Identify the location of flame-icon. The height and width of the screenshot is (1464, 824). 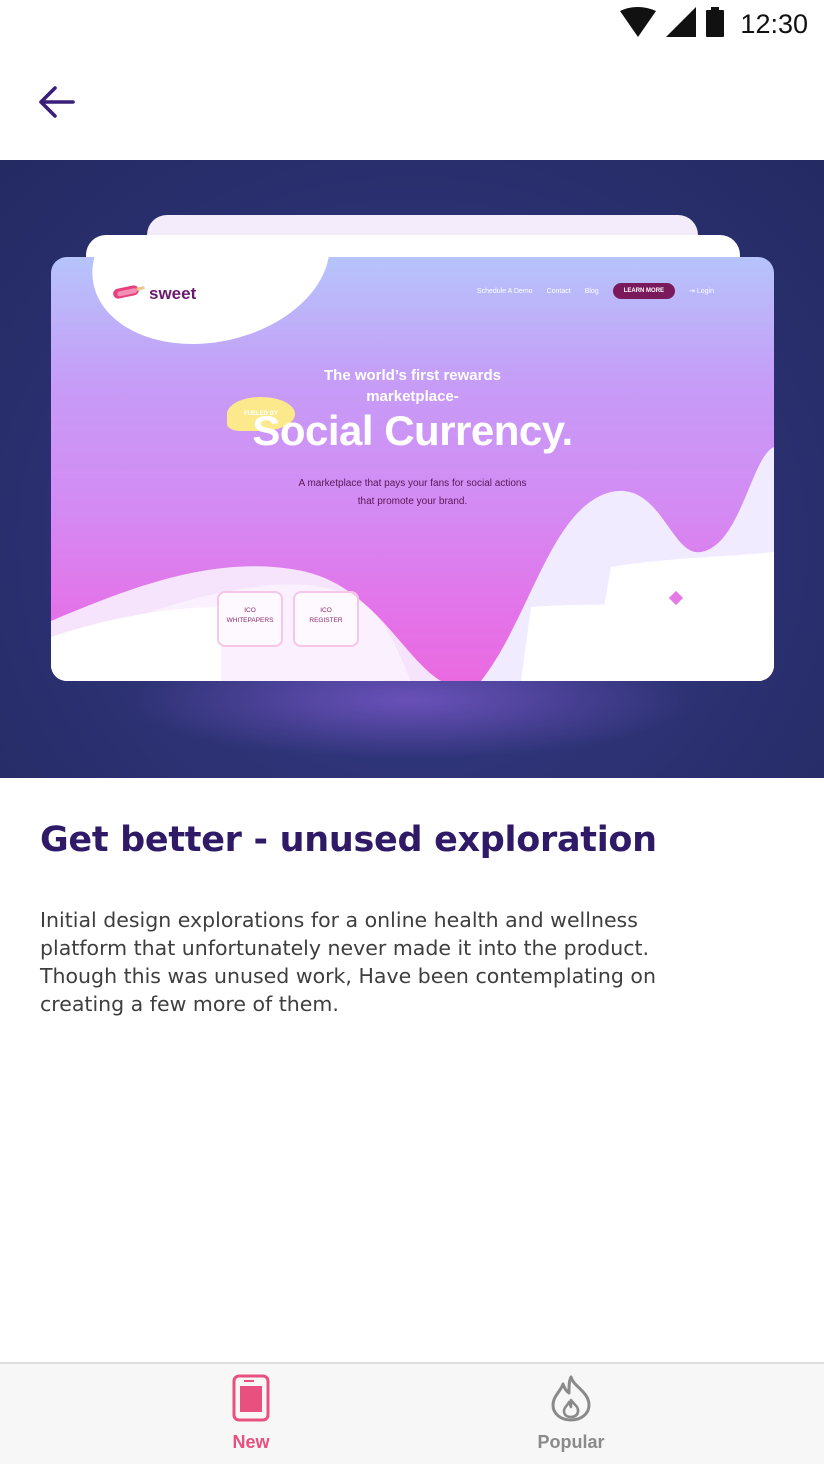
(571, 1400).